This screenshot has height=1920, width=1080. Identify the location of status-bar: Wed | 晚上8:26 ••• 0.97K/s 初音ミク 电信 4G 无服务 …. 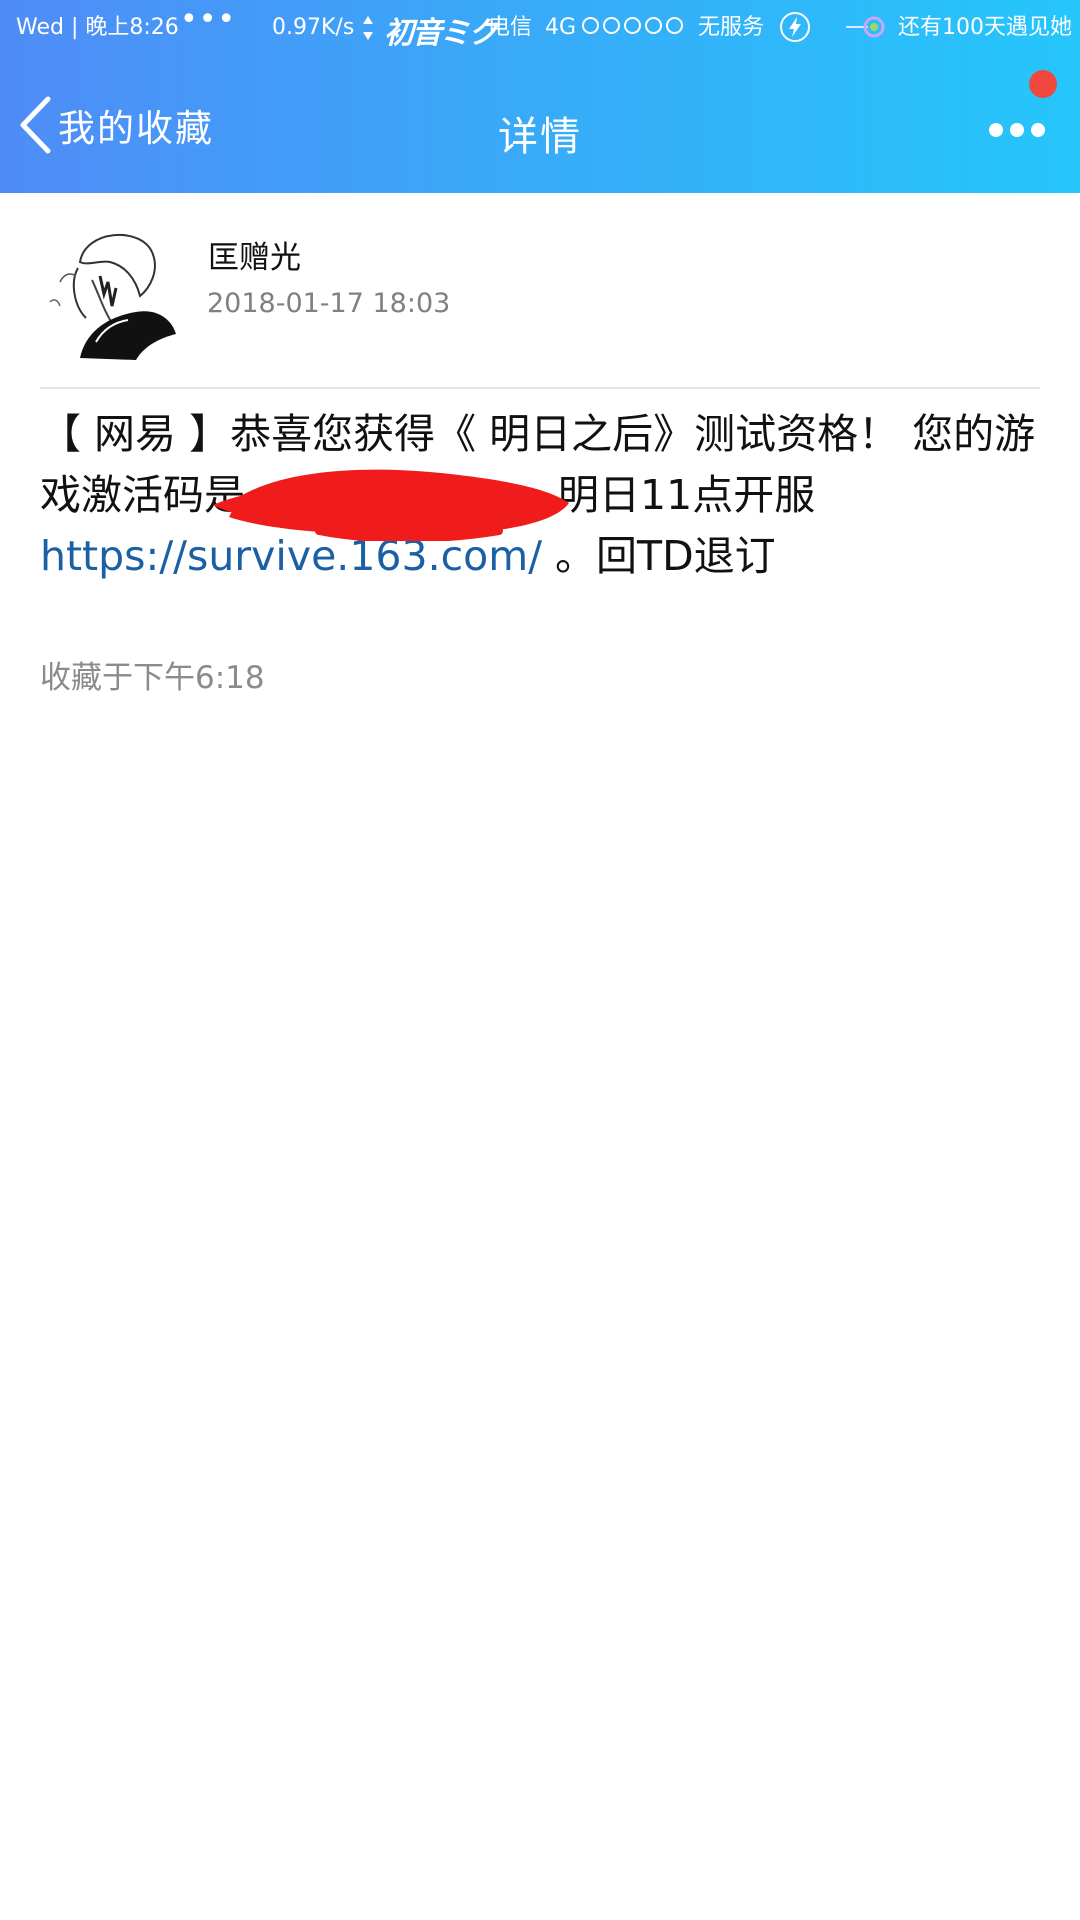
(540, 28).